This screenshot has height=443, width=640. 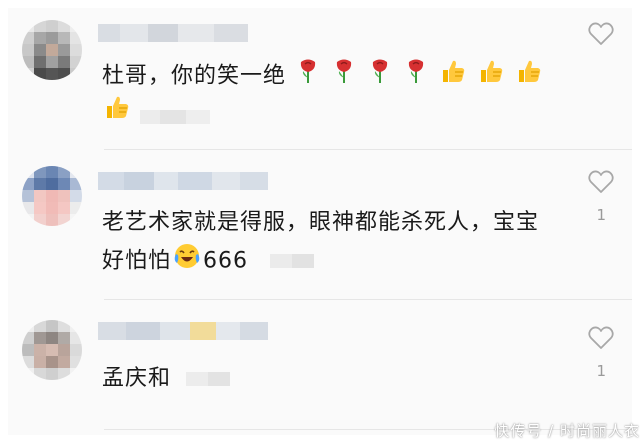 I want to click on comment-text-line2: 好怕怕 666, so click(x=175, y=261).